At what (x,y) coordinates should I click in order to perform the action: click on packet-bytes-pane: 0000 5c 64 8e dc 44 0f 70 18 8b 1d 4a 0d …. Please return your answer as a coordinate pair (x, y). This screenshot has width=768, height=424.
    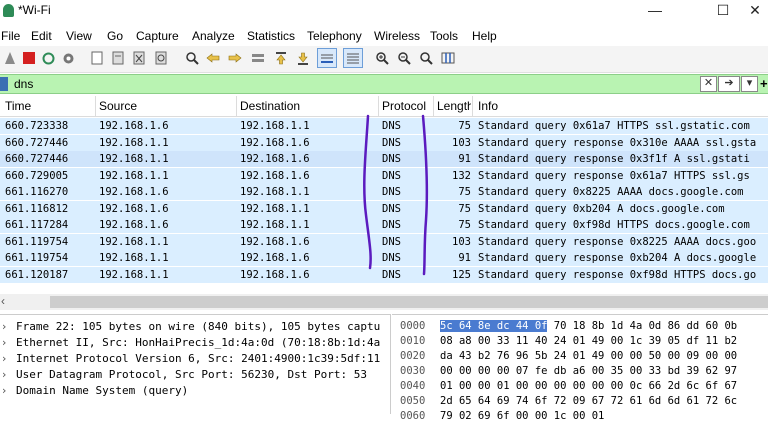
    Looking at the image, I should click on (580, 368).